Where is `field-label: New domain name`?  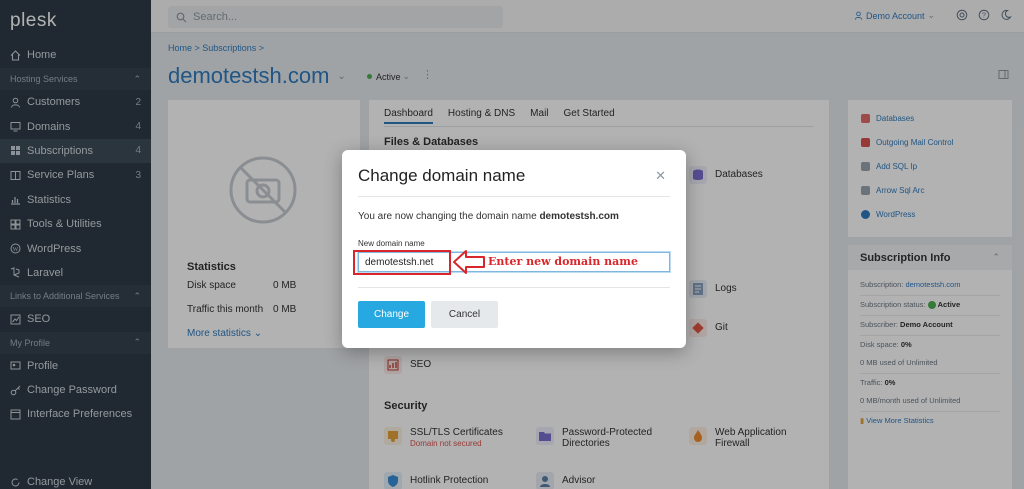
field-label: New domain name is located at coordinates (391, 243).